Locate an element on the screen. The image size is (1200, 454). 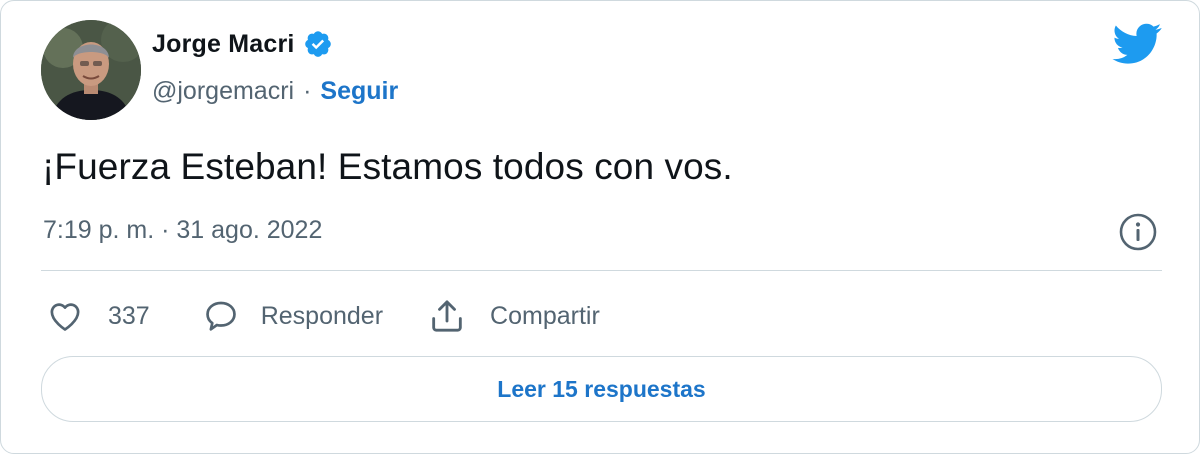
verified-badge-icon is located at coordinates (317, 44).